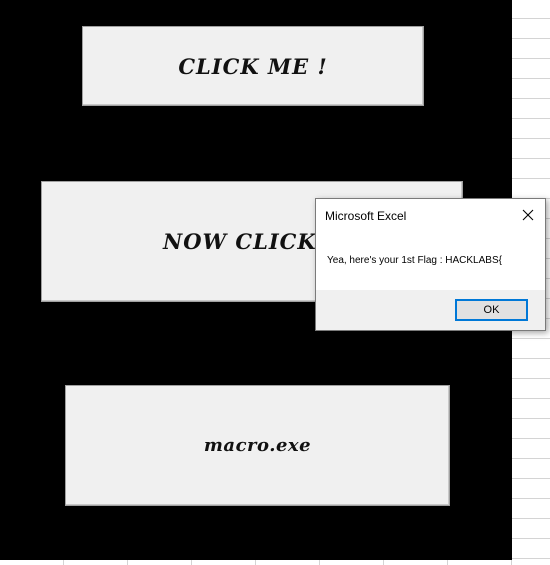 This screenshot has height=565, width=550. I want to click on click-me-label: CLICK ME !, so click(253, 66).